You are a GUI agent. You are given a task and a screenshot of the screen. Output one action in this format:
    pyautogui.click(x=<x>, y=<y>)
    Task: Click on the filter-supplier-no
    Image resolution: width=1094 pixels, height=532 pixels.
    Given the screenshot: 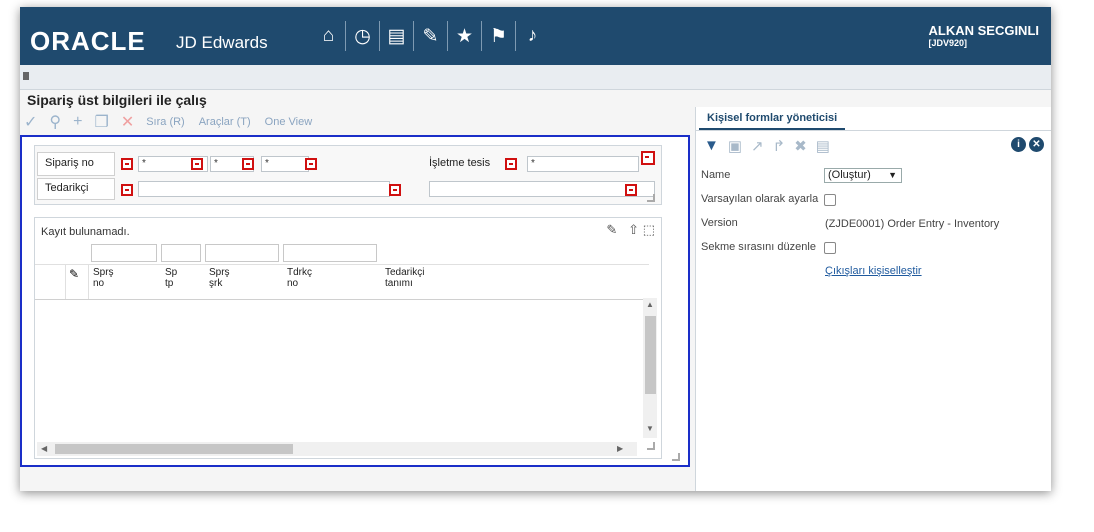 What is the action you would take?
    pyautogui.click(x=330, y=253)
    